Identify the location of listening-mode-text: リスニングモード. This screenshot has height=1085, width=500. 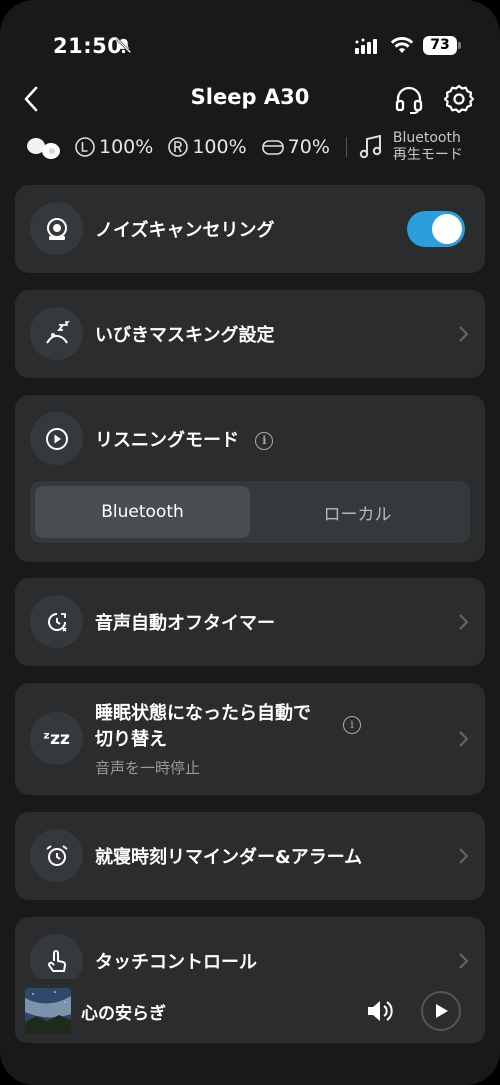
(167, 440).